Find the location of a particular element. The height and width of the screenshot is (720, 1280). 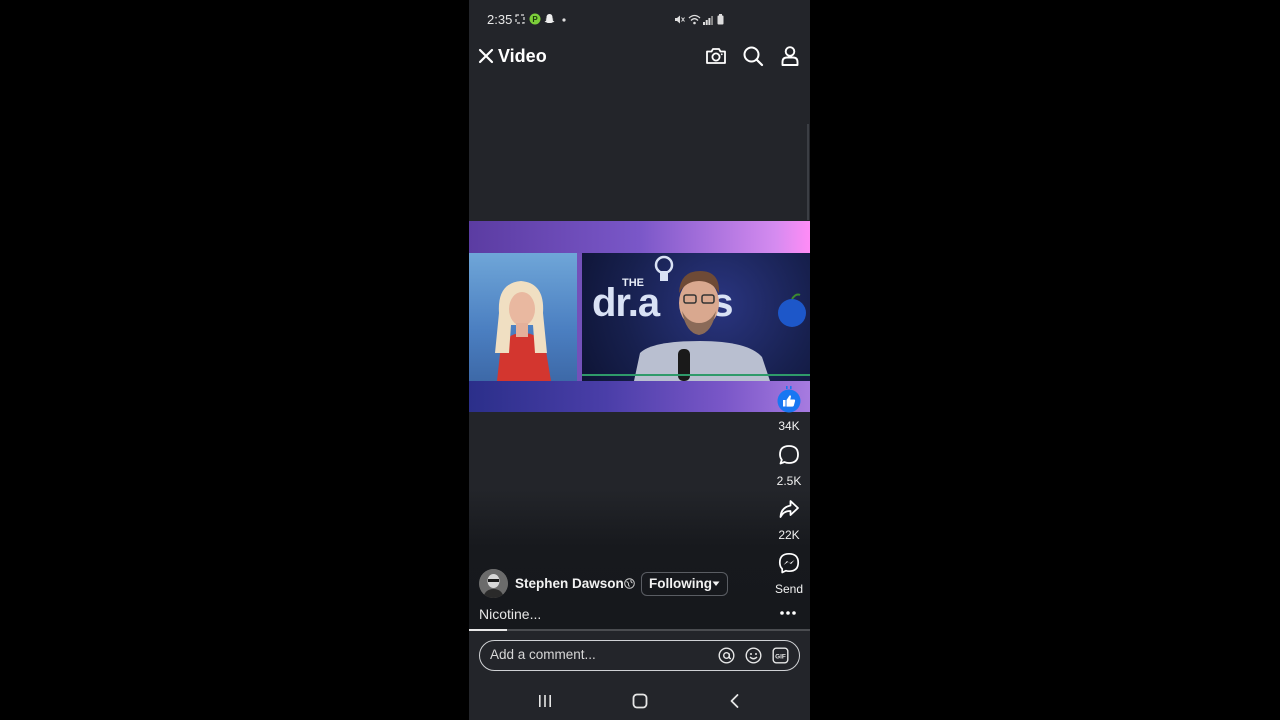

avatar-image is located at coordinates (493, 583).